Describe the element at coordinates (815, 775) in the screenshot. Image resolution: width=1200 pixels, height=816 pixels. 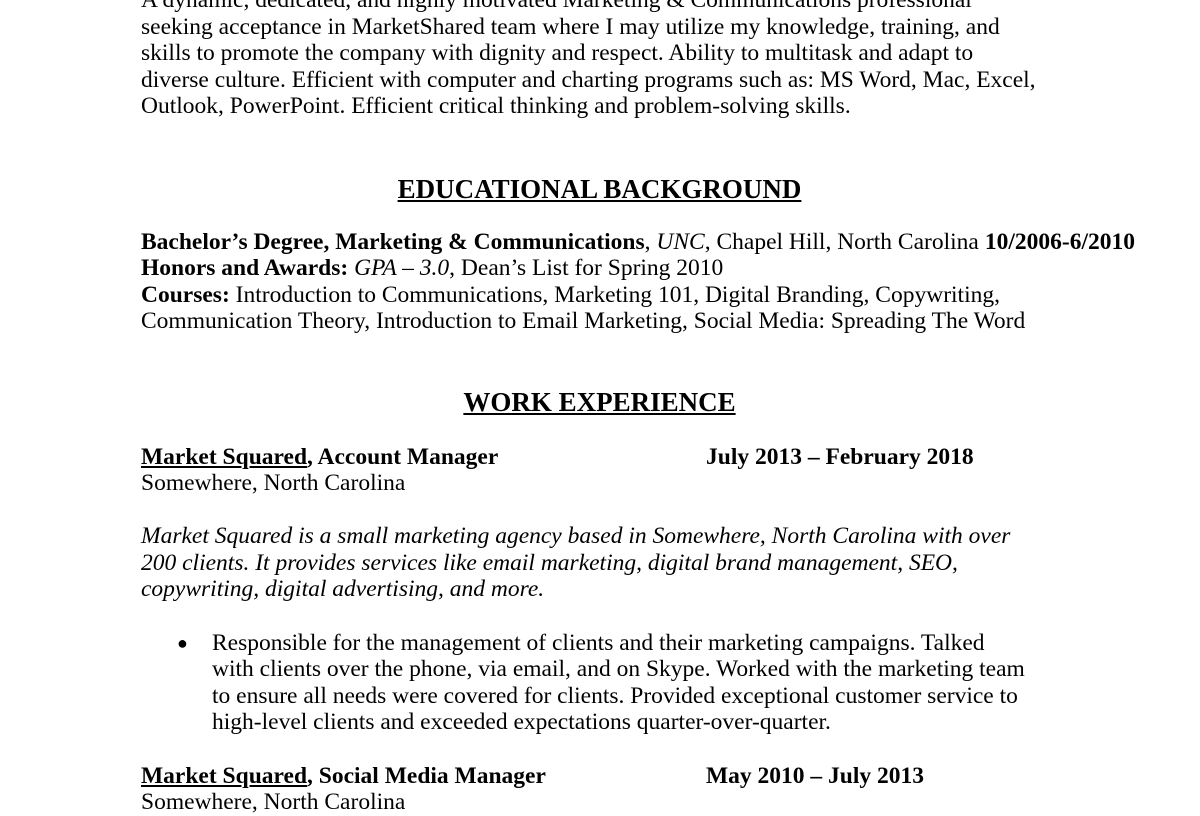
I see `job-dates: May 2010 – July 2013` at that location.